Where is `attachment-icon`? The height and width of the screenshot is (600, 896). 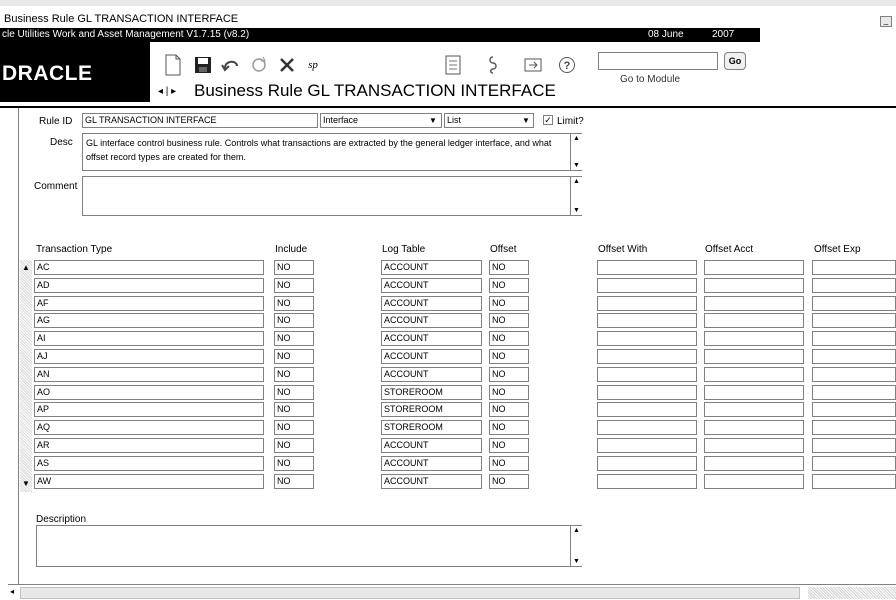 attachment-icon is located at coordinates (493, 65).